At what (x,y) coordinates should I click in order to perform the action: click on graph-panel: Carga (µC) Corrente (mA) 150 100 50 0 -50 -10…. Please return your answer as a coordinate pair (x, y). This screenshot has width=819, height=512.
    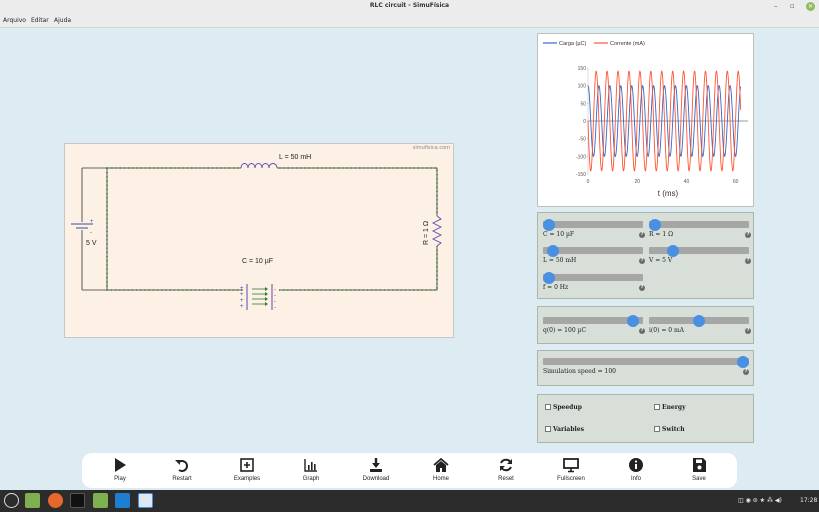
    Looking at the image, I should click on (645, 120).